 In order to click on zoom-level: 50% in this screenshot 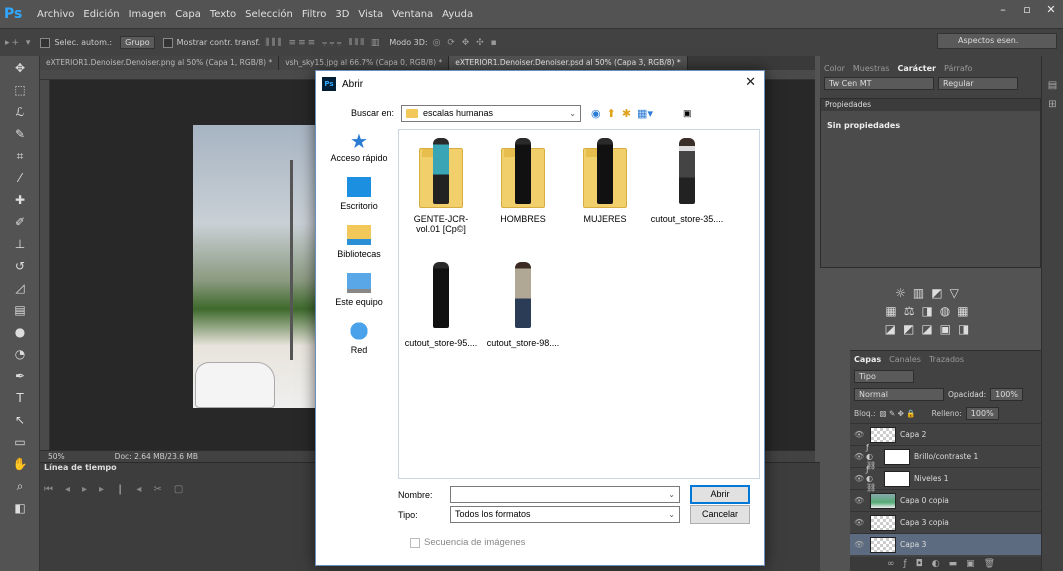, I will do `click(56, 456)`.